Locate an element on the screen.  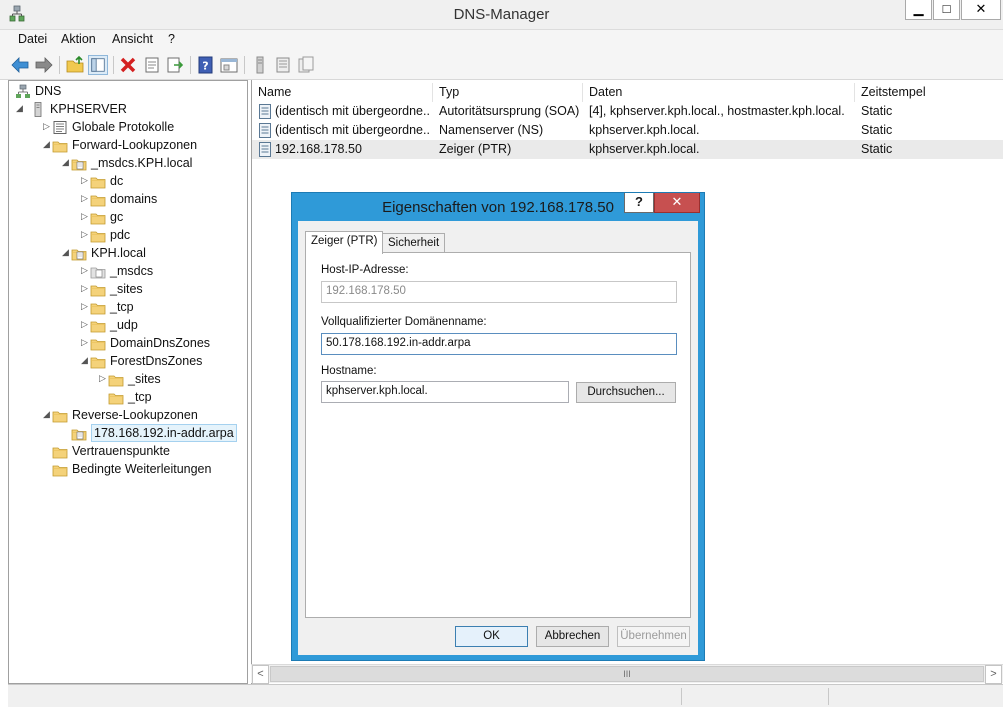
tree-item: ▷ _tcp is located at coordinates (128, 308).